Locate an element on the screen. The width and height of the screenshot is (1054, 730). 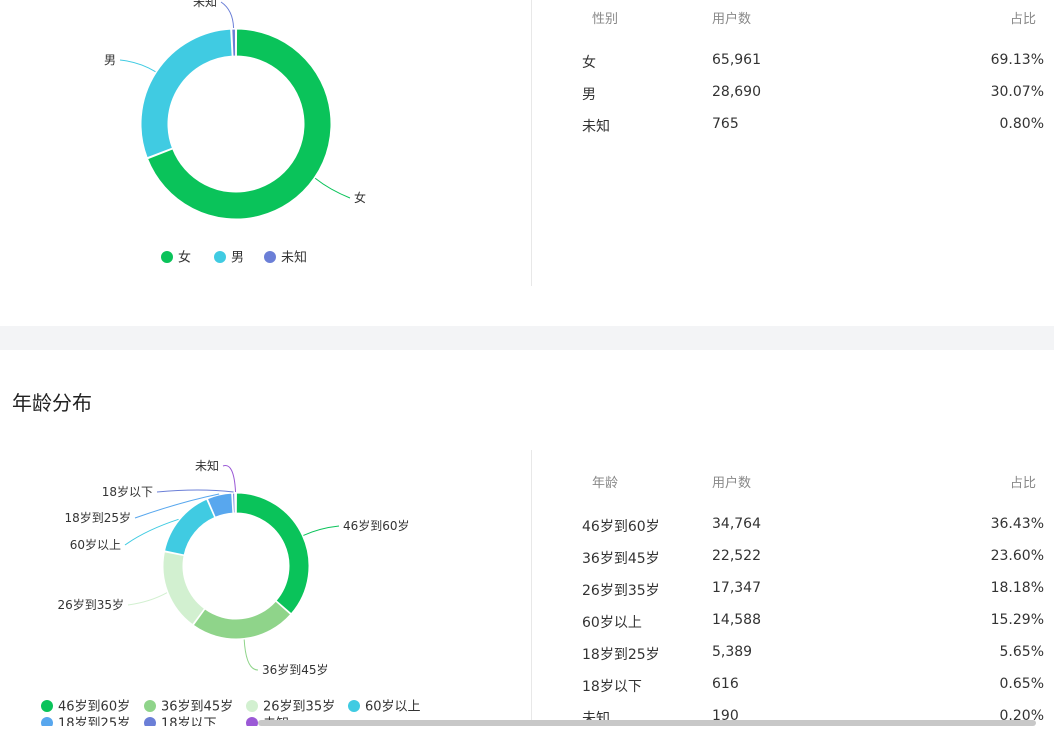
row-label: 18岁以下 is located at coordinates (612, 687).